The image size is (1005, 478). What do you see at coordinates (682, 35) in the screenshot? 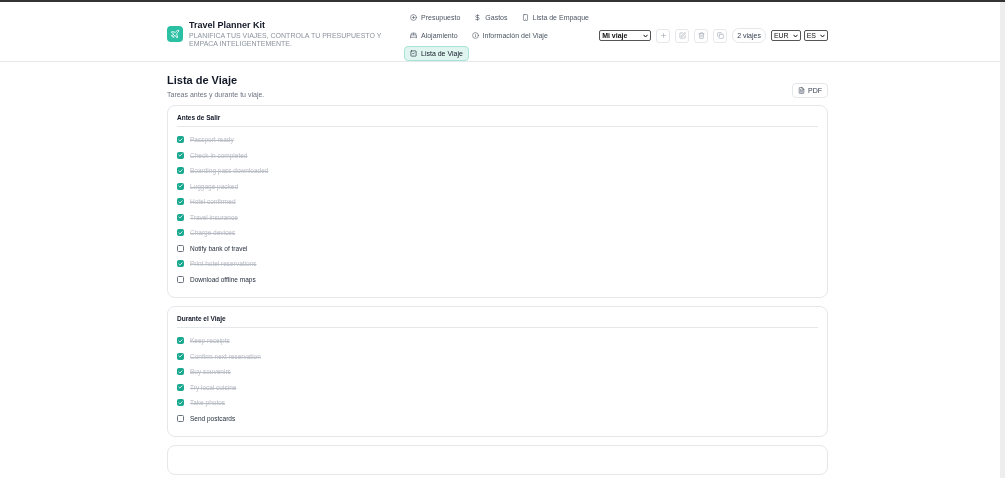
I see `pencil-icon` at bounding box center [682, 35].